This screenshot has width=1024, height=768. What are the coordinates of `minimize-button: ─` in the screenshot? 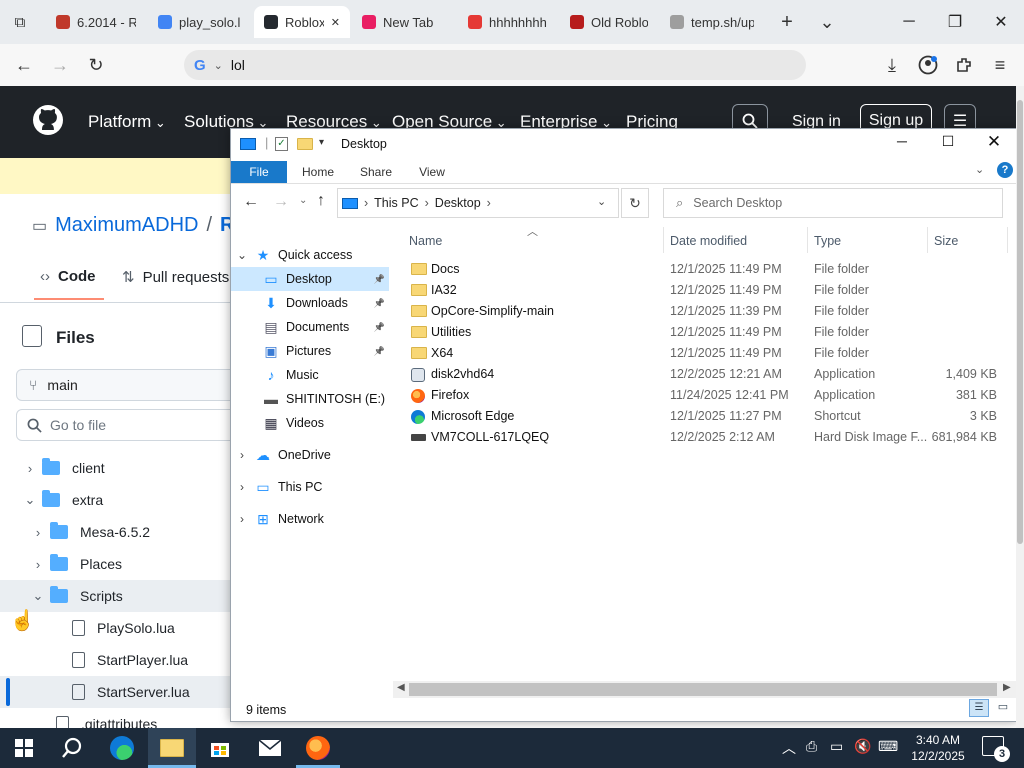 It's located at (909, 22).